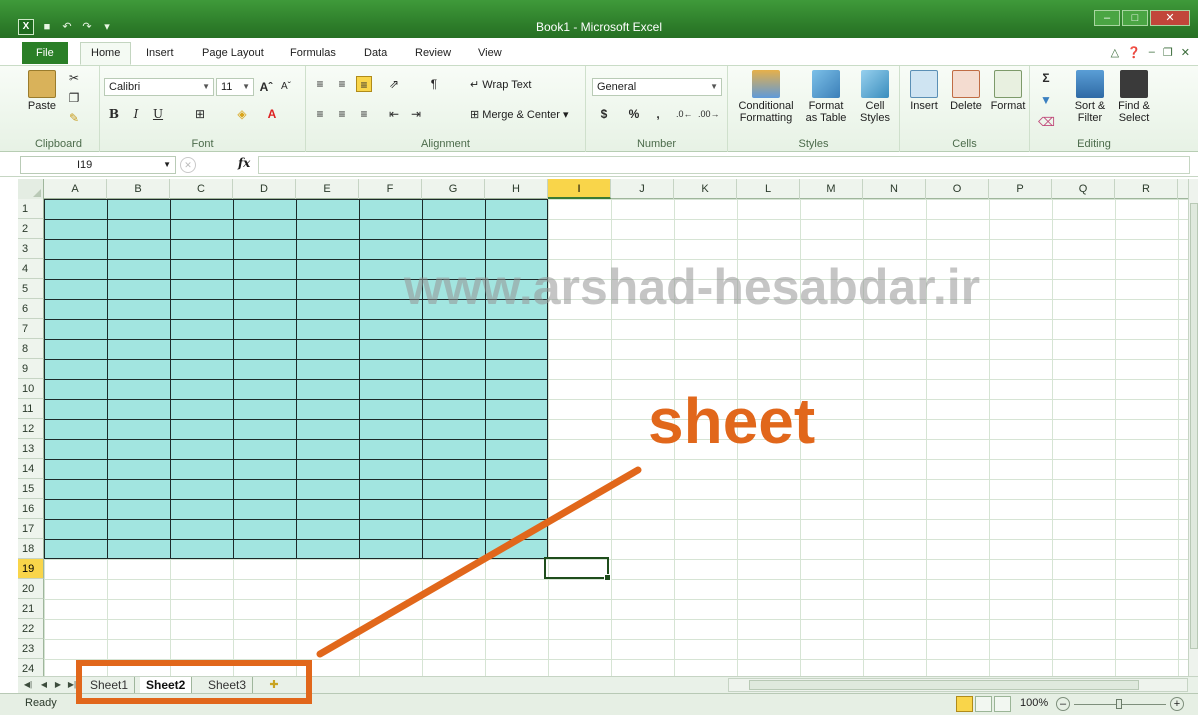  Describe the element at coordinates (75, 189) in the screenshot. I see `column-header-a: A` at that location.